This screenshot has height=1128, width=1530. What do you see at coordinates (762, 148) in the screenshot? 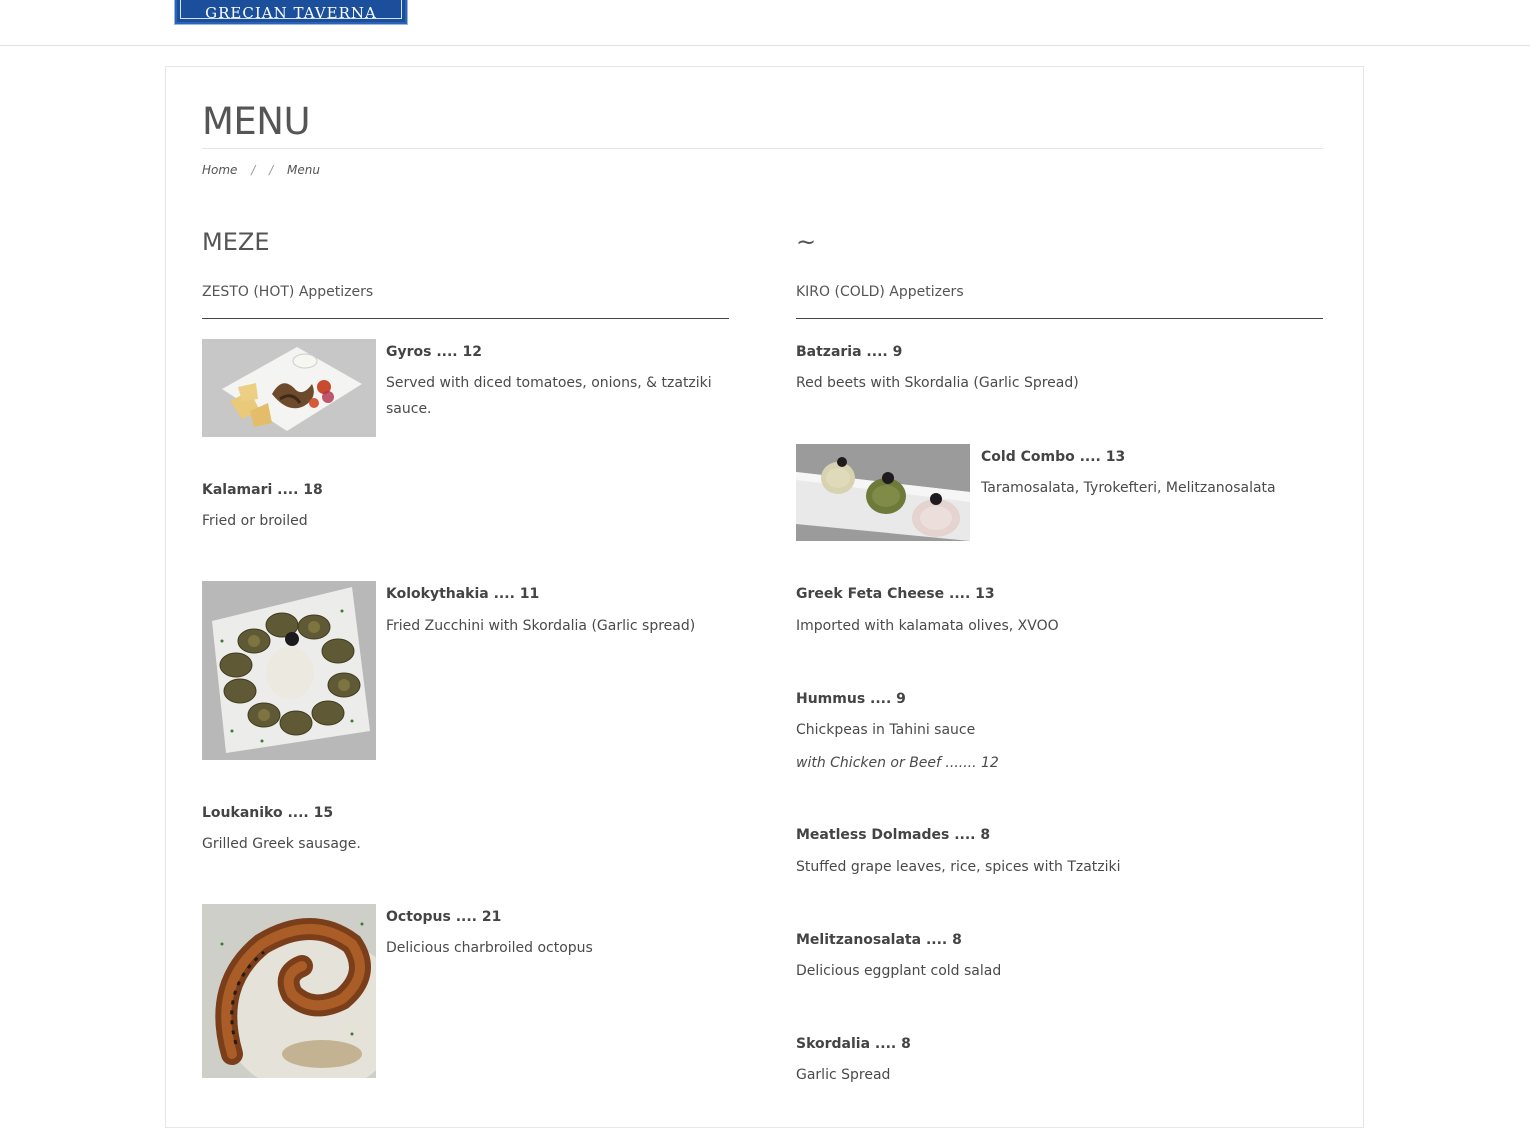
I see `title-divider` at bounding box center [762, 148].